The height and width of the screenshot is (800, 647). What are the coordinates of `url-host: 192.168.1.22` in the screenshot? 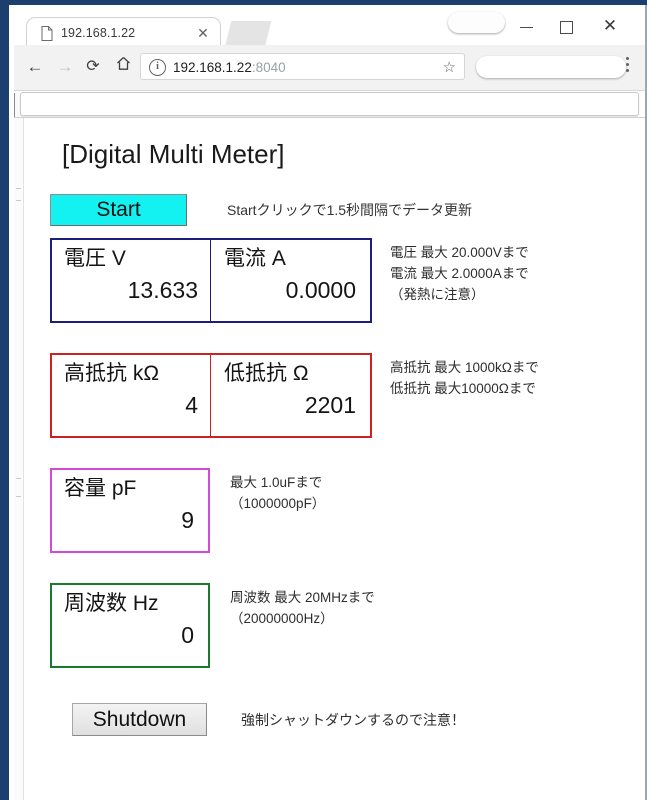 It's located at (212, 67).